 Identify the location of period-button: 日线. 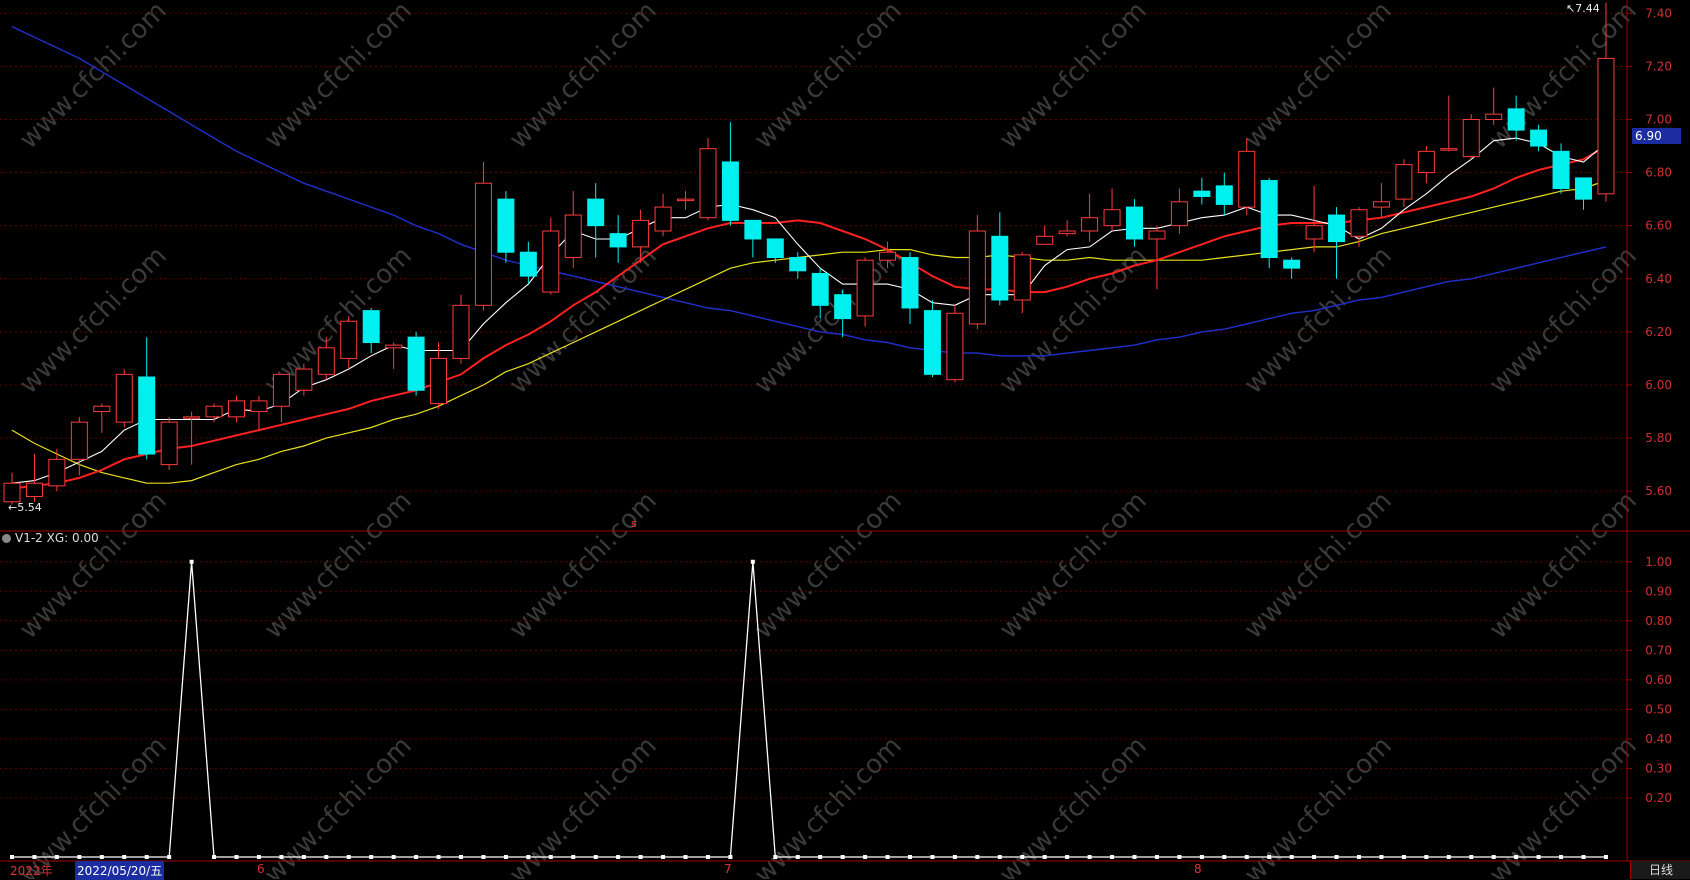
(1660, 870).